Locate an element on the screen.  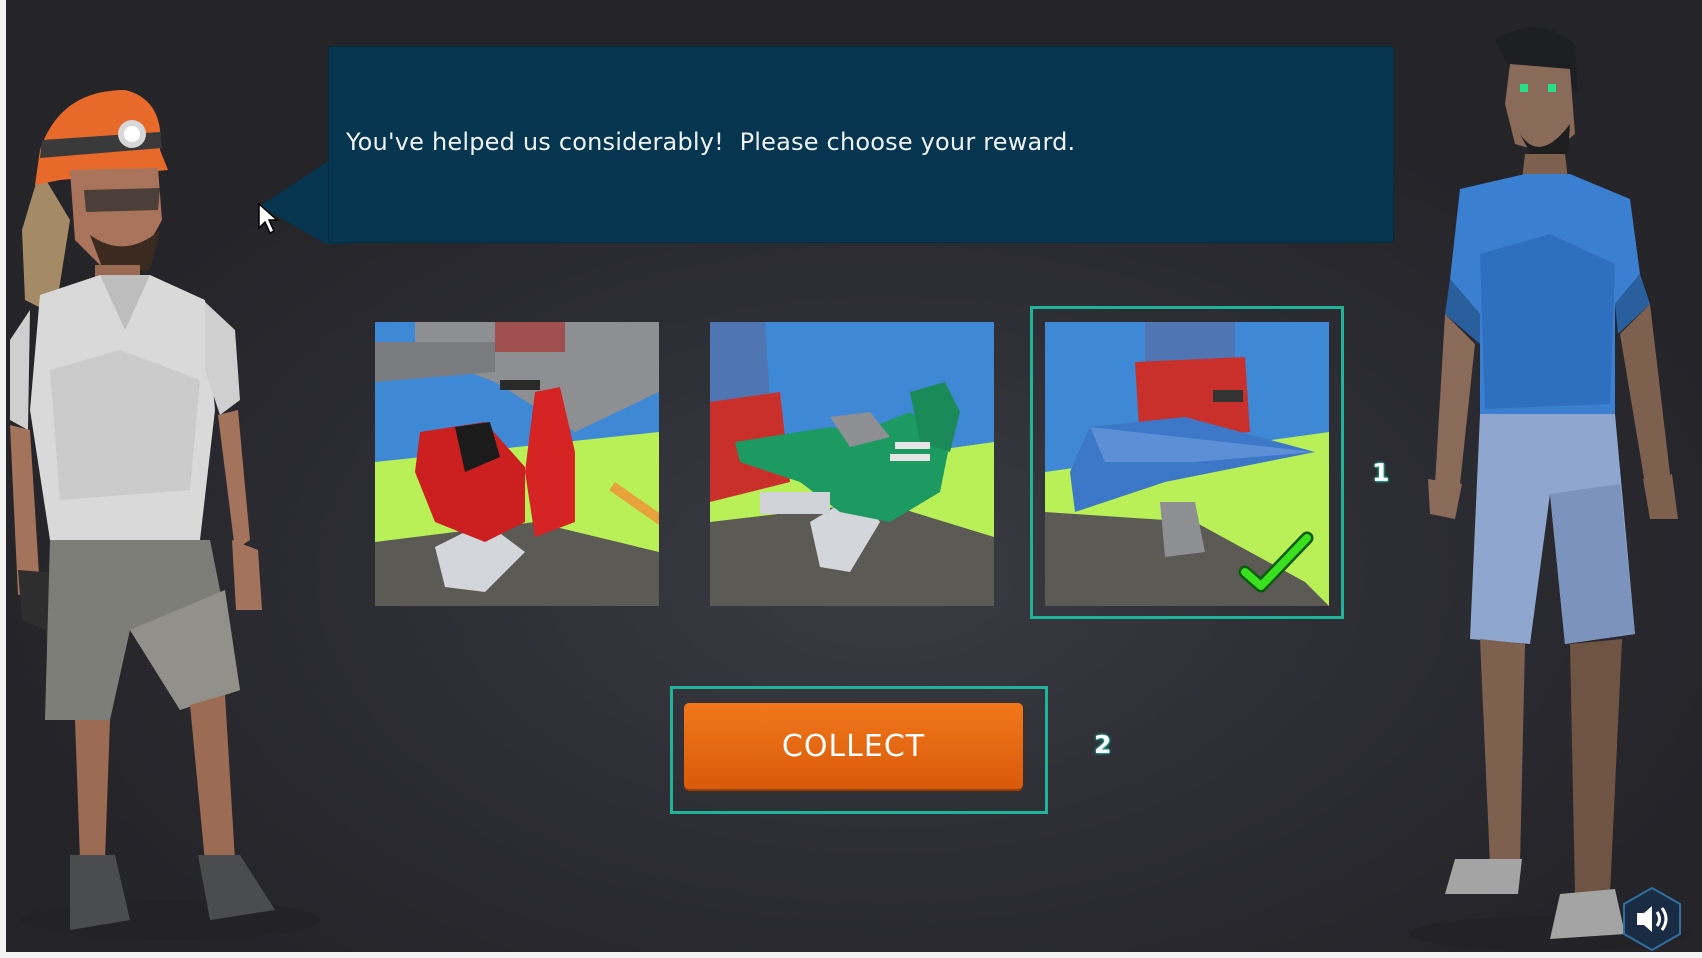
reward-option-motorcycle is located at coordinates (852, 464).